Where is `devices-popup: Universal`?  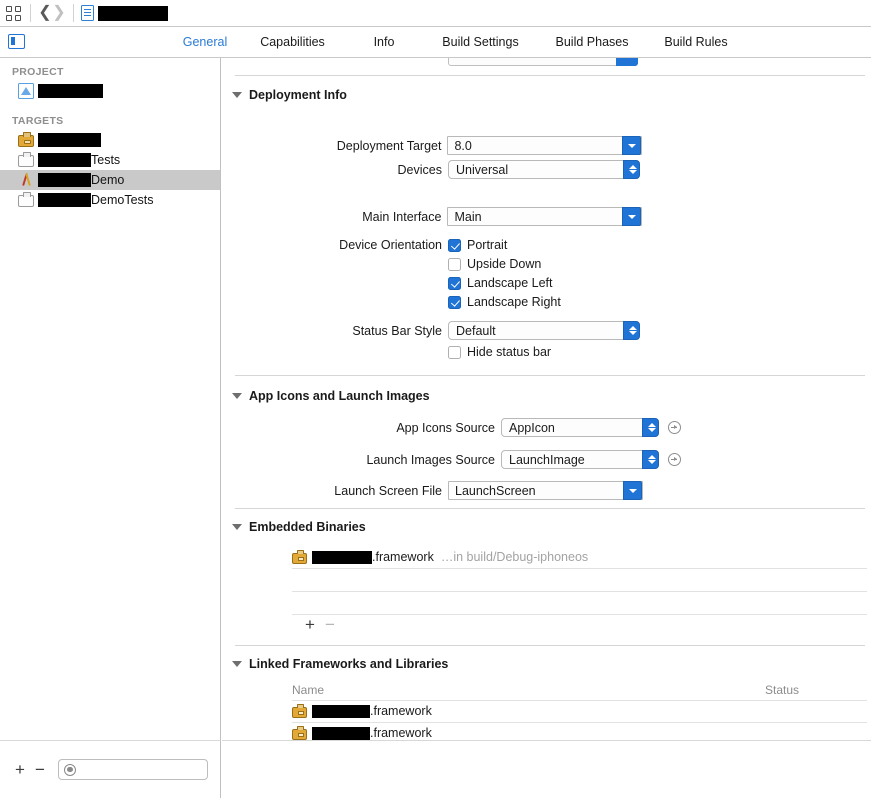 devices-popup: Universal is located at coordinates (544, 169).